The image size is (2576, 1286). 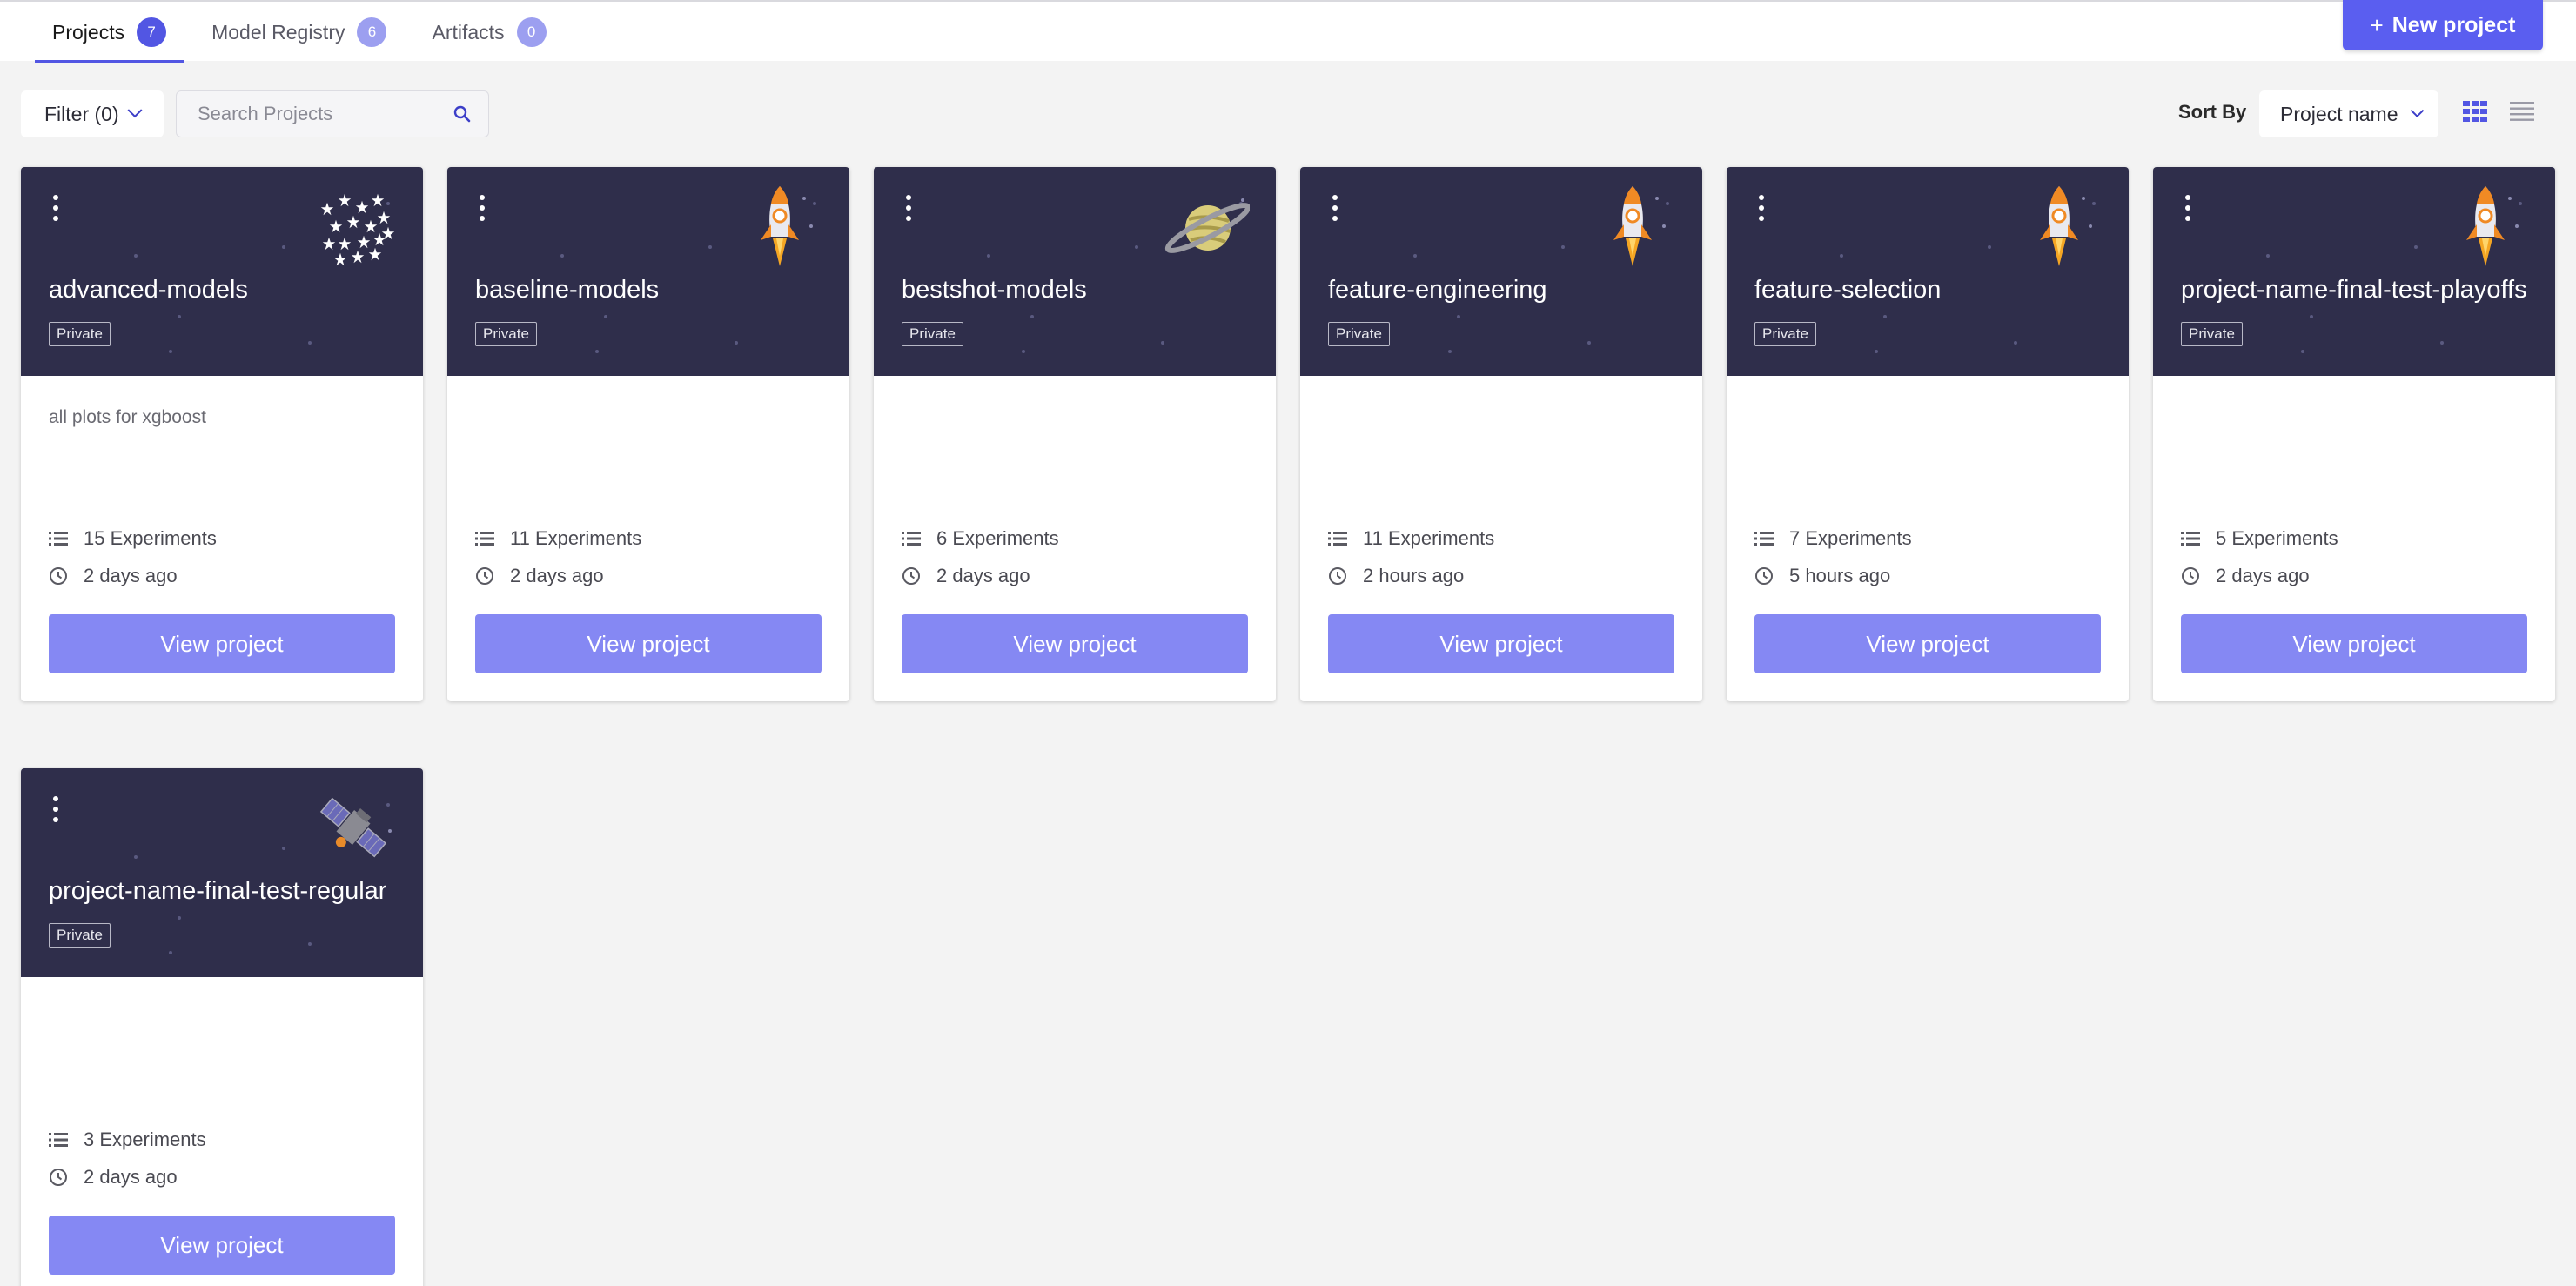 I want to click on experiments-count: 15 Experiments, so click(x=133, y=538).